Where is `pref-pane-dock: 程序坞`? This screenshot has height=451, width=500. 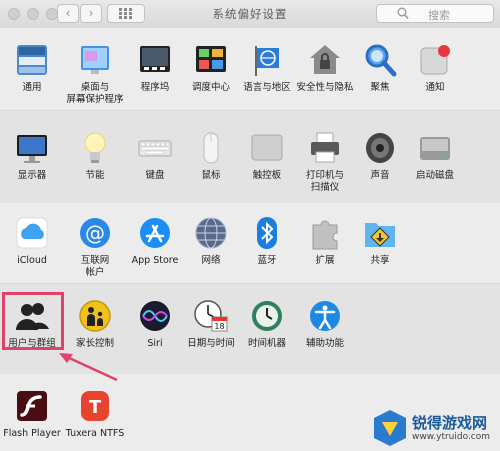
pref-pane-dock: 程序坞 is located at coordinates (155, 68).